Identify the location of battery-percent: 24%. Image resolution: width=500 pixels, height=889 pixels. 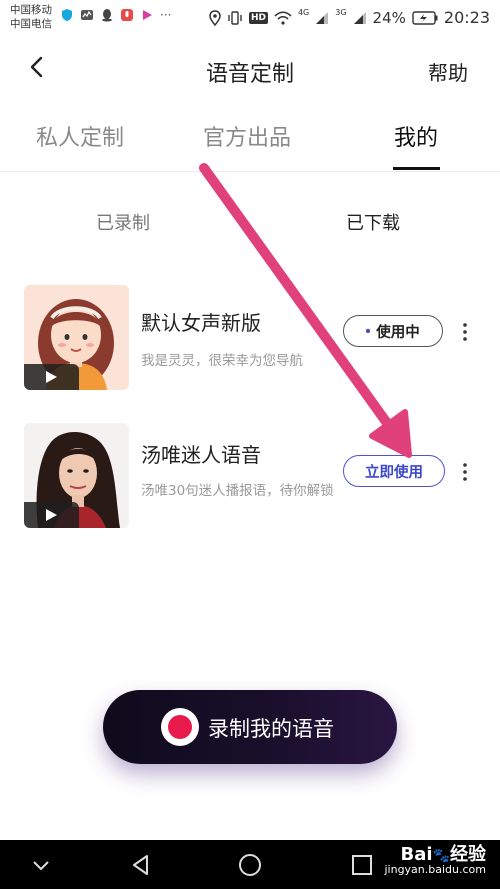
(389, 17).